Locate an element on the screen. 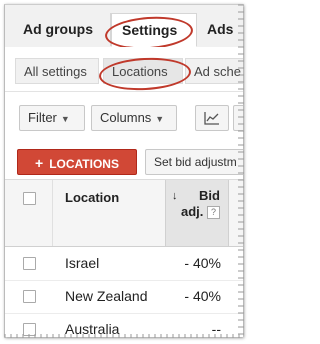 The height and width of the screenshot is (344, 320). add-locations-button: + LOCATIONS is located at coordinates (77, 162).